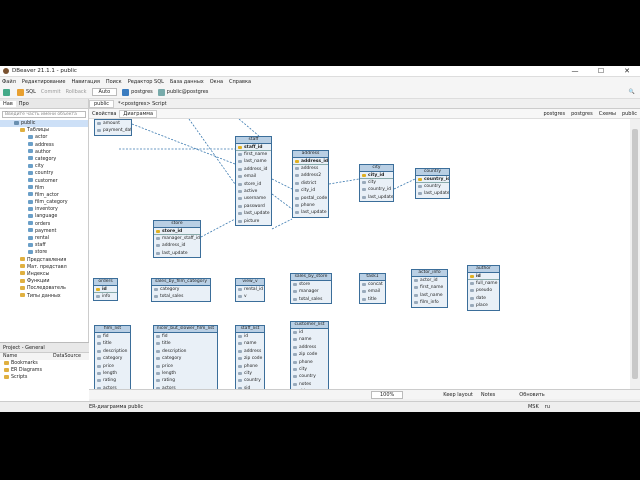  What do you see at coordinates (216, 82) in the screenshot?
I see `menu-window: Окна` at bounding box center [216, 82].